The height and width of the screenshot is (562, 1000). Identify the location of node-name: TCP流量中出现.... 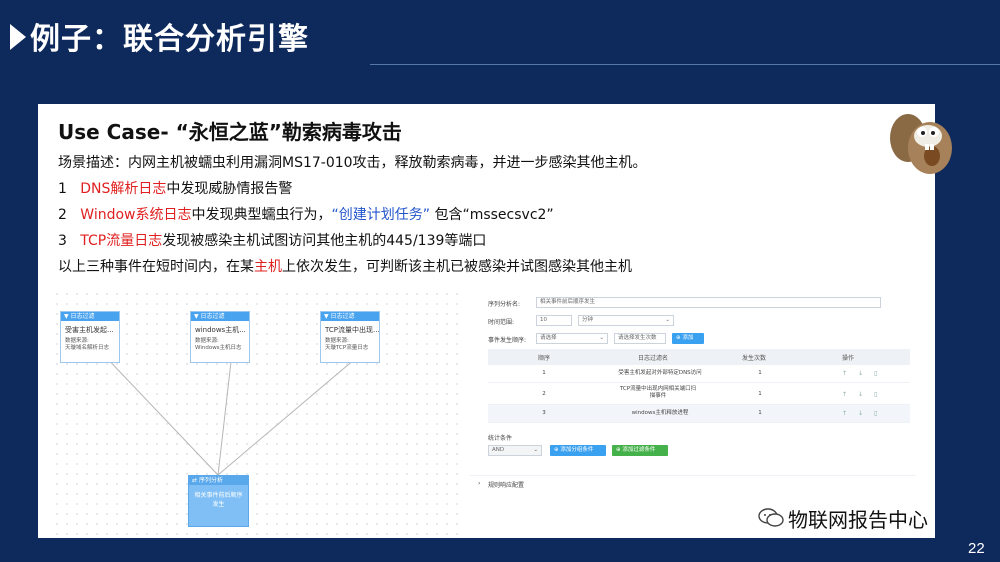
(352, 330).